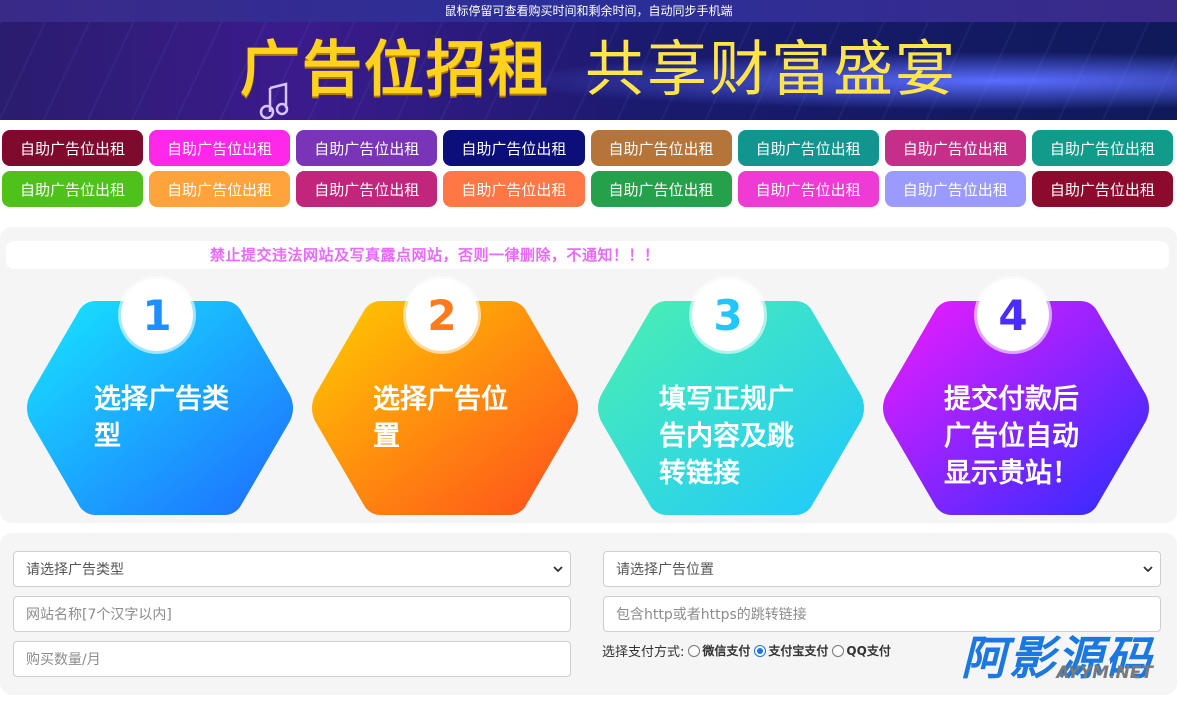  What do you see at coordinates (1104, 673) in the screenshot?
I see `watermark-en: AYYM.NET` at bounding box center [1104, 673].